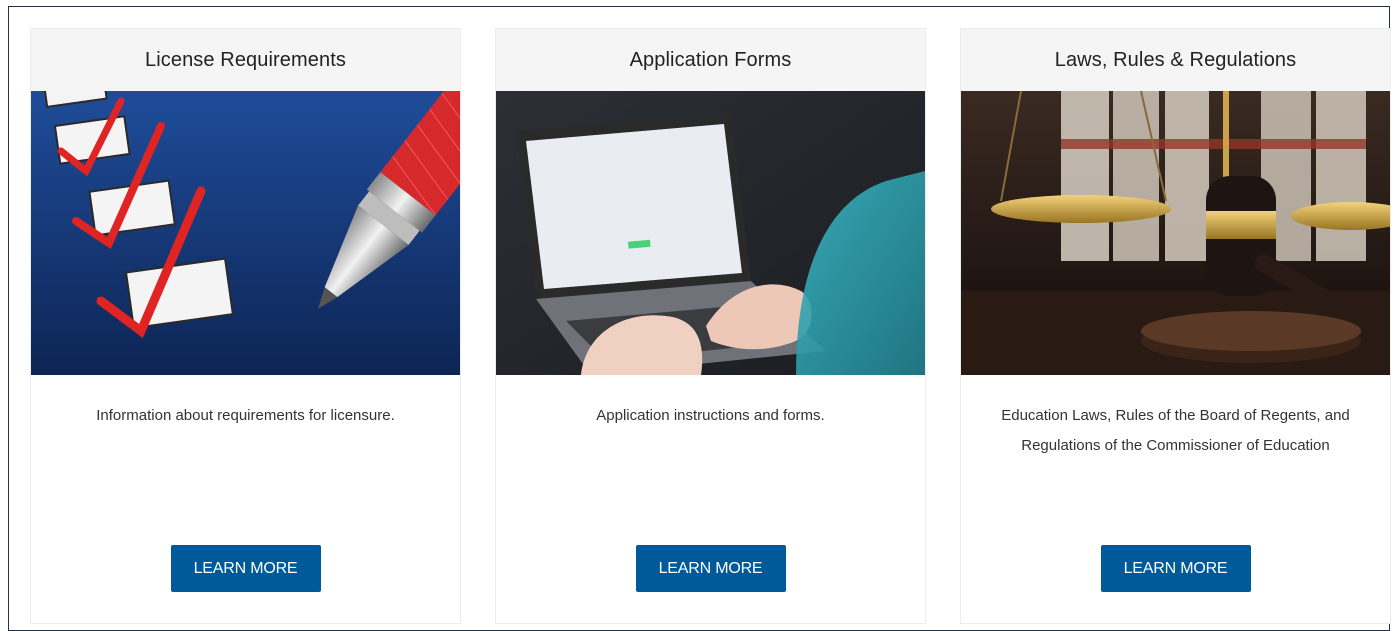  What do you see at coordinates (710, 415) in the screenshot?
I see `card-description: Application instructions and forms.` at bounding box center [710, 415].